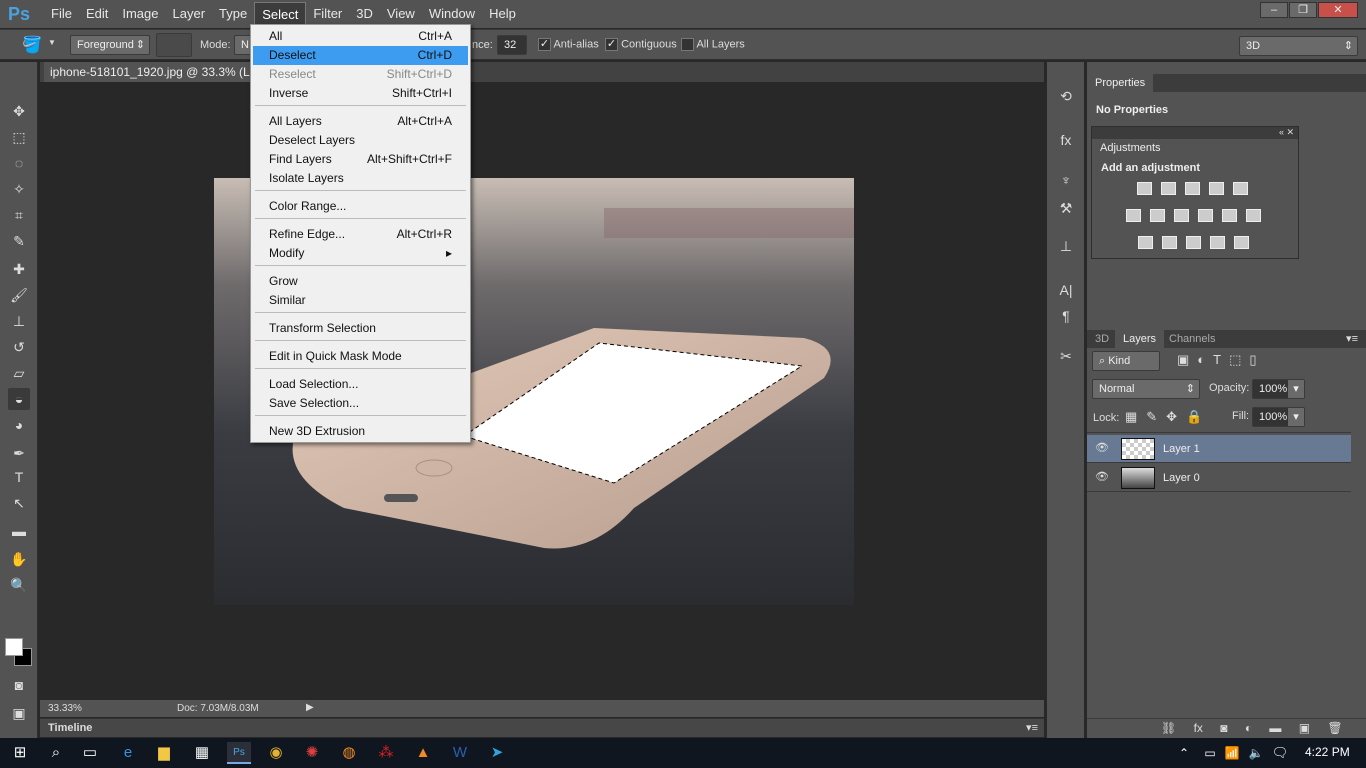 The height and width of the screenshot is (768, 1366). Describe the element at coordinates (19, 477) in the screenshot. I see `type-tool-icon: T` at that location.